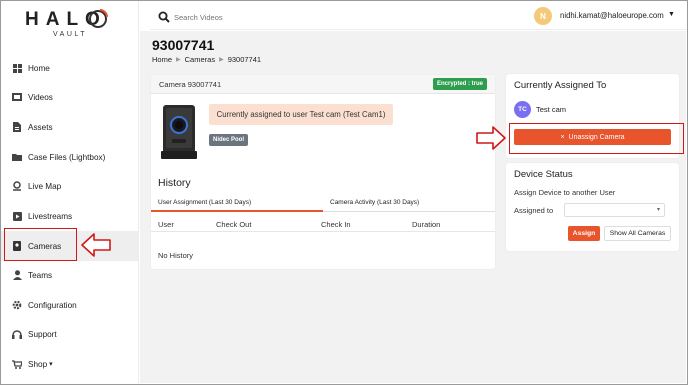 The width and height of the screenshot is (688, 385). I want to click on sidebar-item-label: Teams, so click(40, 275).